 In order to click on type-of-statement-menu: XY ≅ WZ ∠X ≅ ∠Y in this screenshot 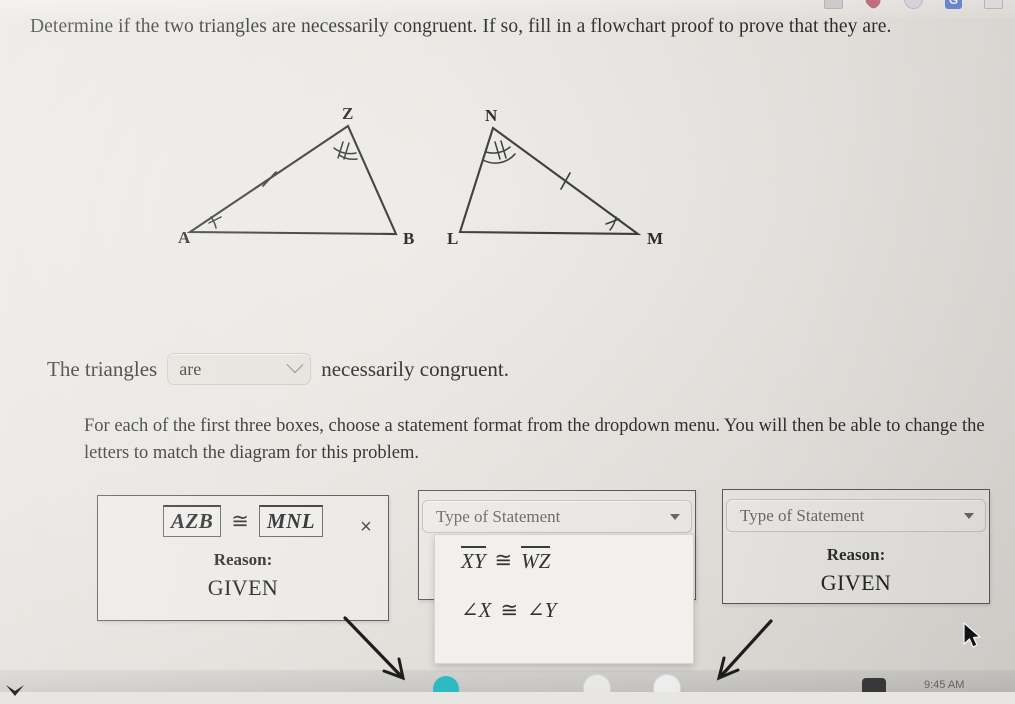, I will do `click(564, 599)`.